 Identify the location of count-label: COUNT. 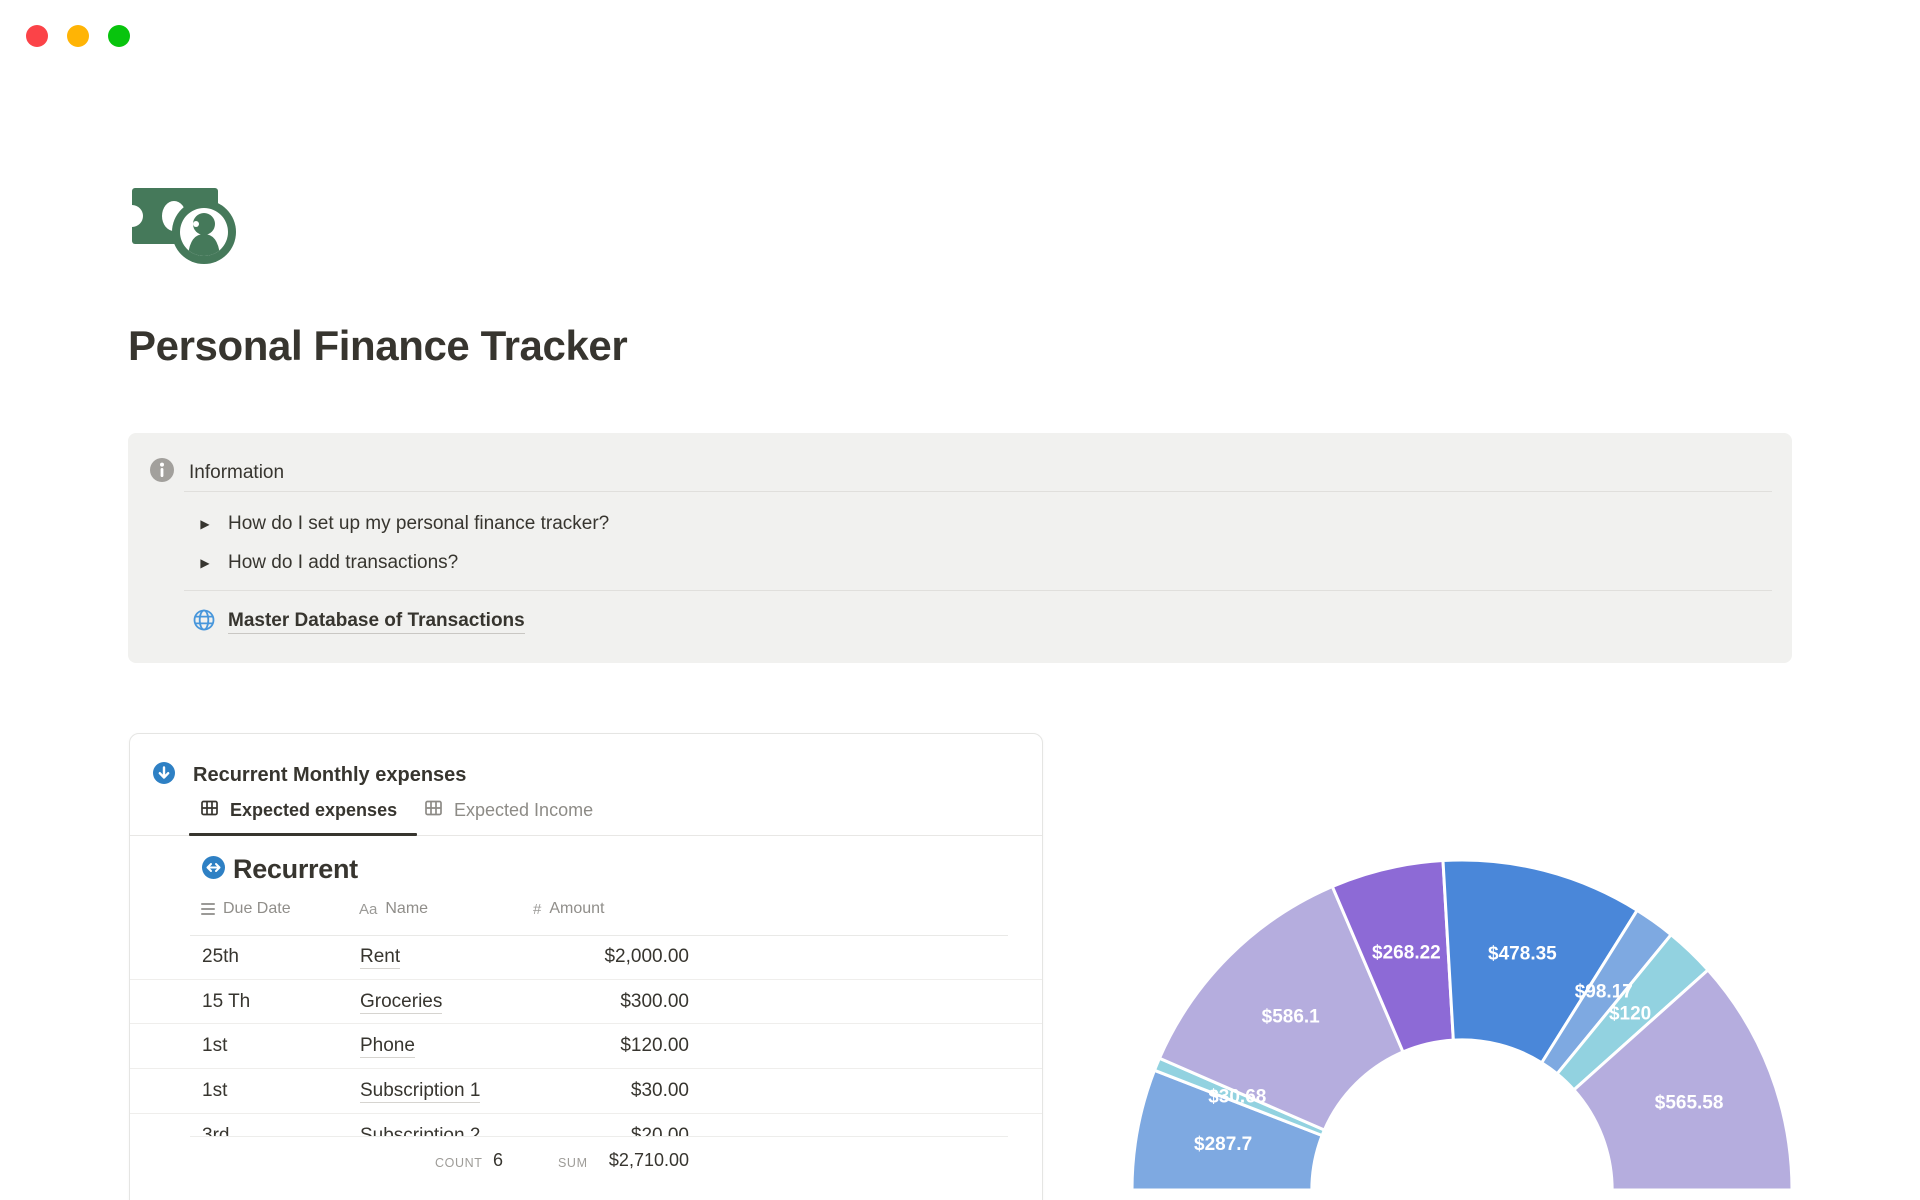
(458, 1163).